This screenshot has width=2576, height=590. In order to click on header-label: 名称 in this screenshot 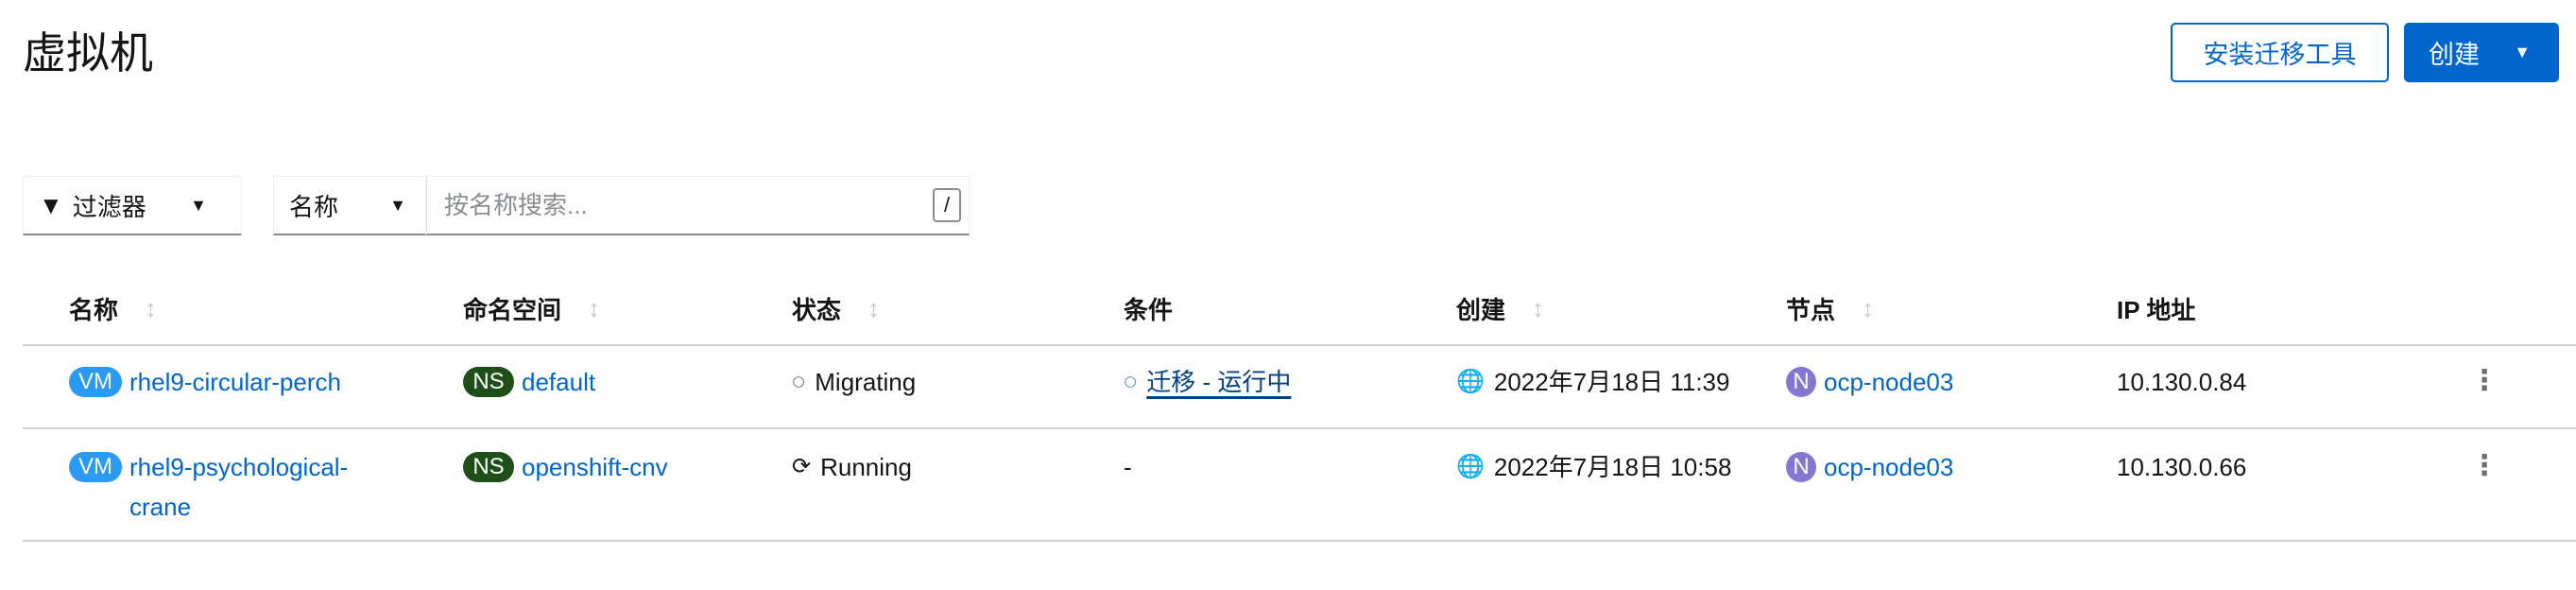, I will do `click(94, 310)`.